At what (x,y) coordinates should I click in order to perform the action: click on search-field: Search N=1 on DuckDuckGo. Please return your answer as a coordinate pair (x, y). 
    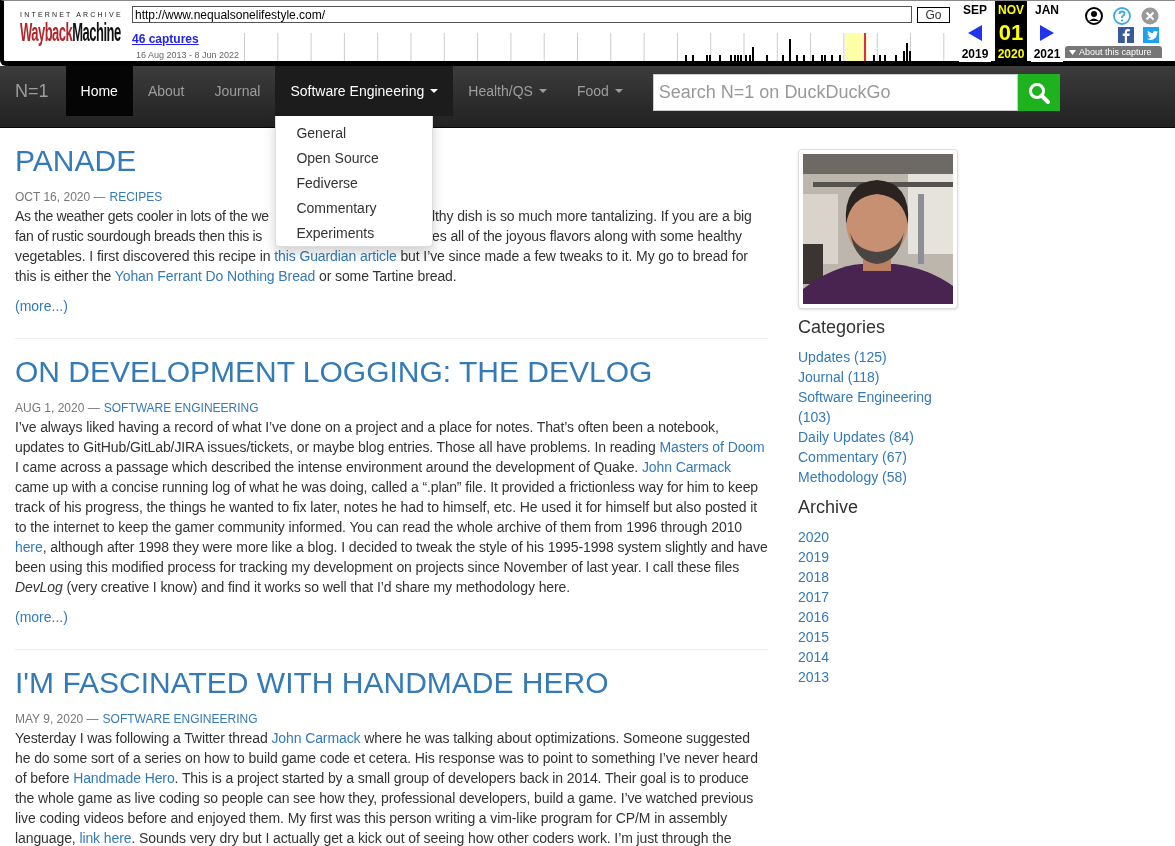
    Looking at the image, I should click on (835, 92).